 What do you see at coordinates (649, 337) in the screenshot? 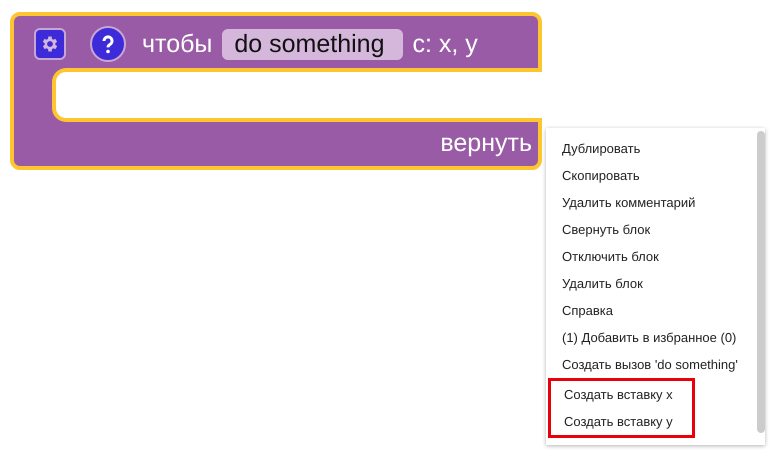
I see `menu-item: (1) Добавить в избранное (0)` at bounding box center [649, 337].